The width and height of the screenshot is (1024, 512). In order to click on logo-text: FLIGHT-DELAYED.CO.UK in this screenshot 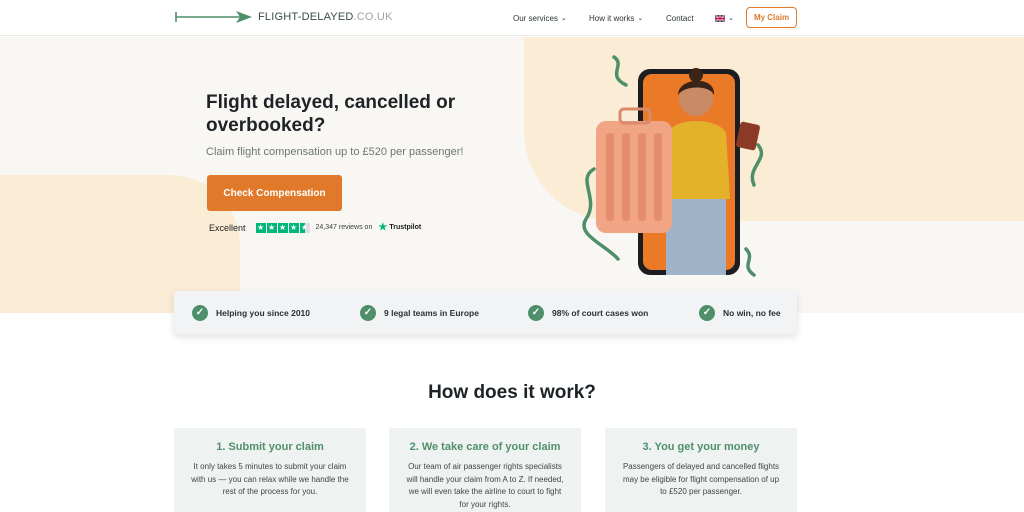, I will do `click(325, 17)`.